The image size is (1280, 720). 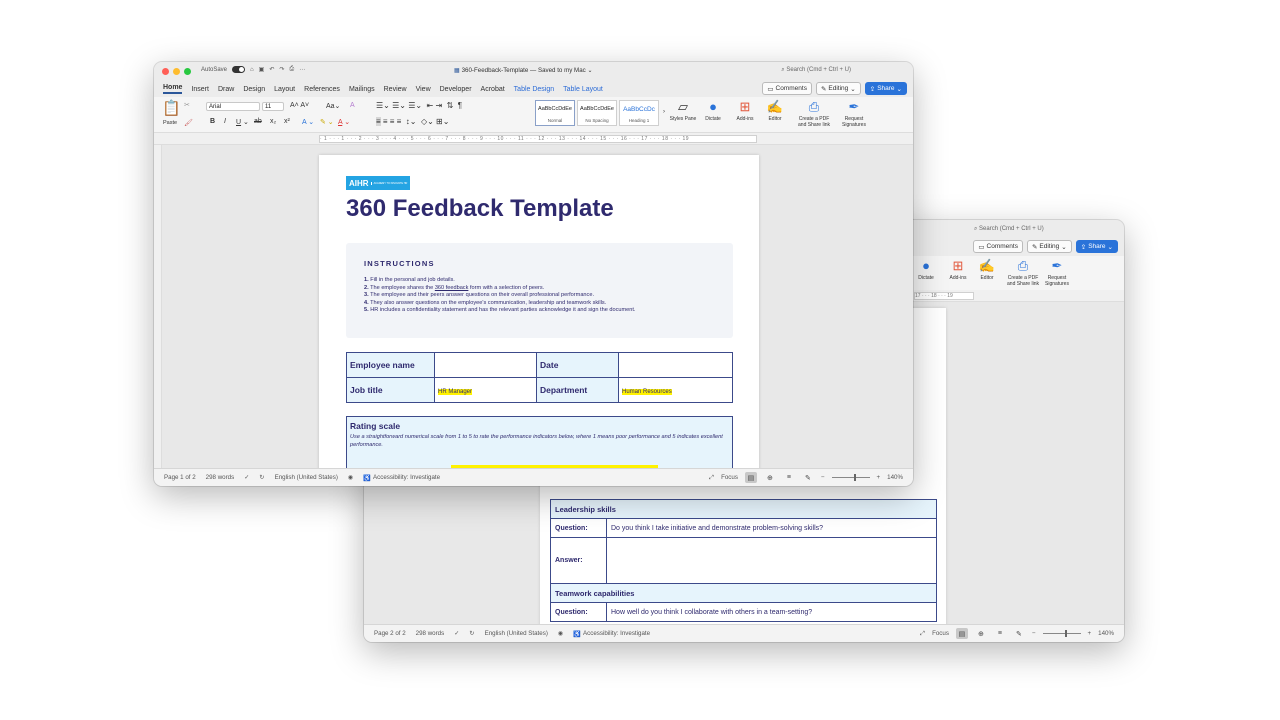 What do you see at coordinates (171, 108) in the screenshot?
I see `clipboard-icon: 📋` at bounding box center [171, 108].